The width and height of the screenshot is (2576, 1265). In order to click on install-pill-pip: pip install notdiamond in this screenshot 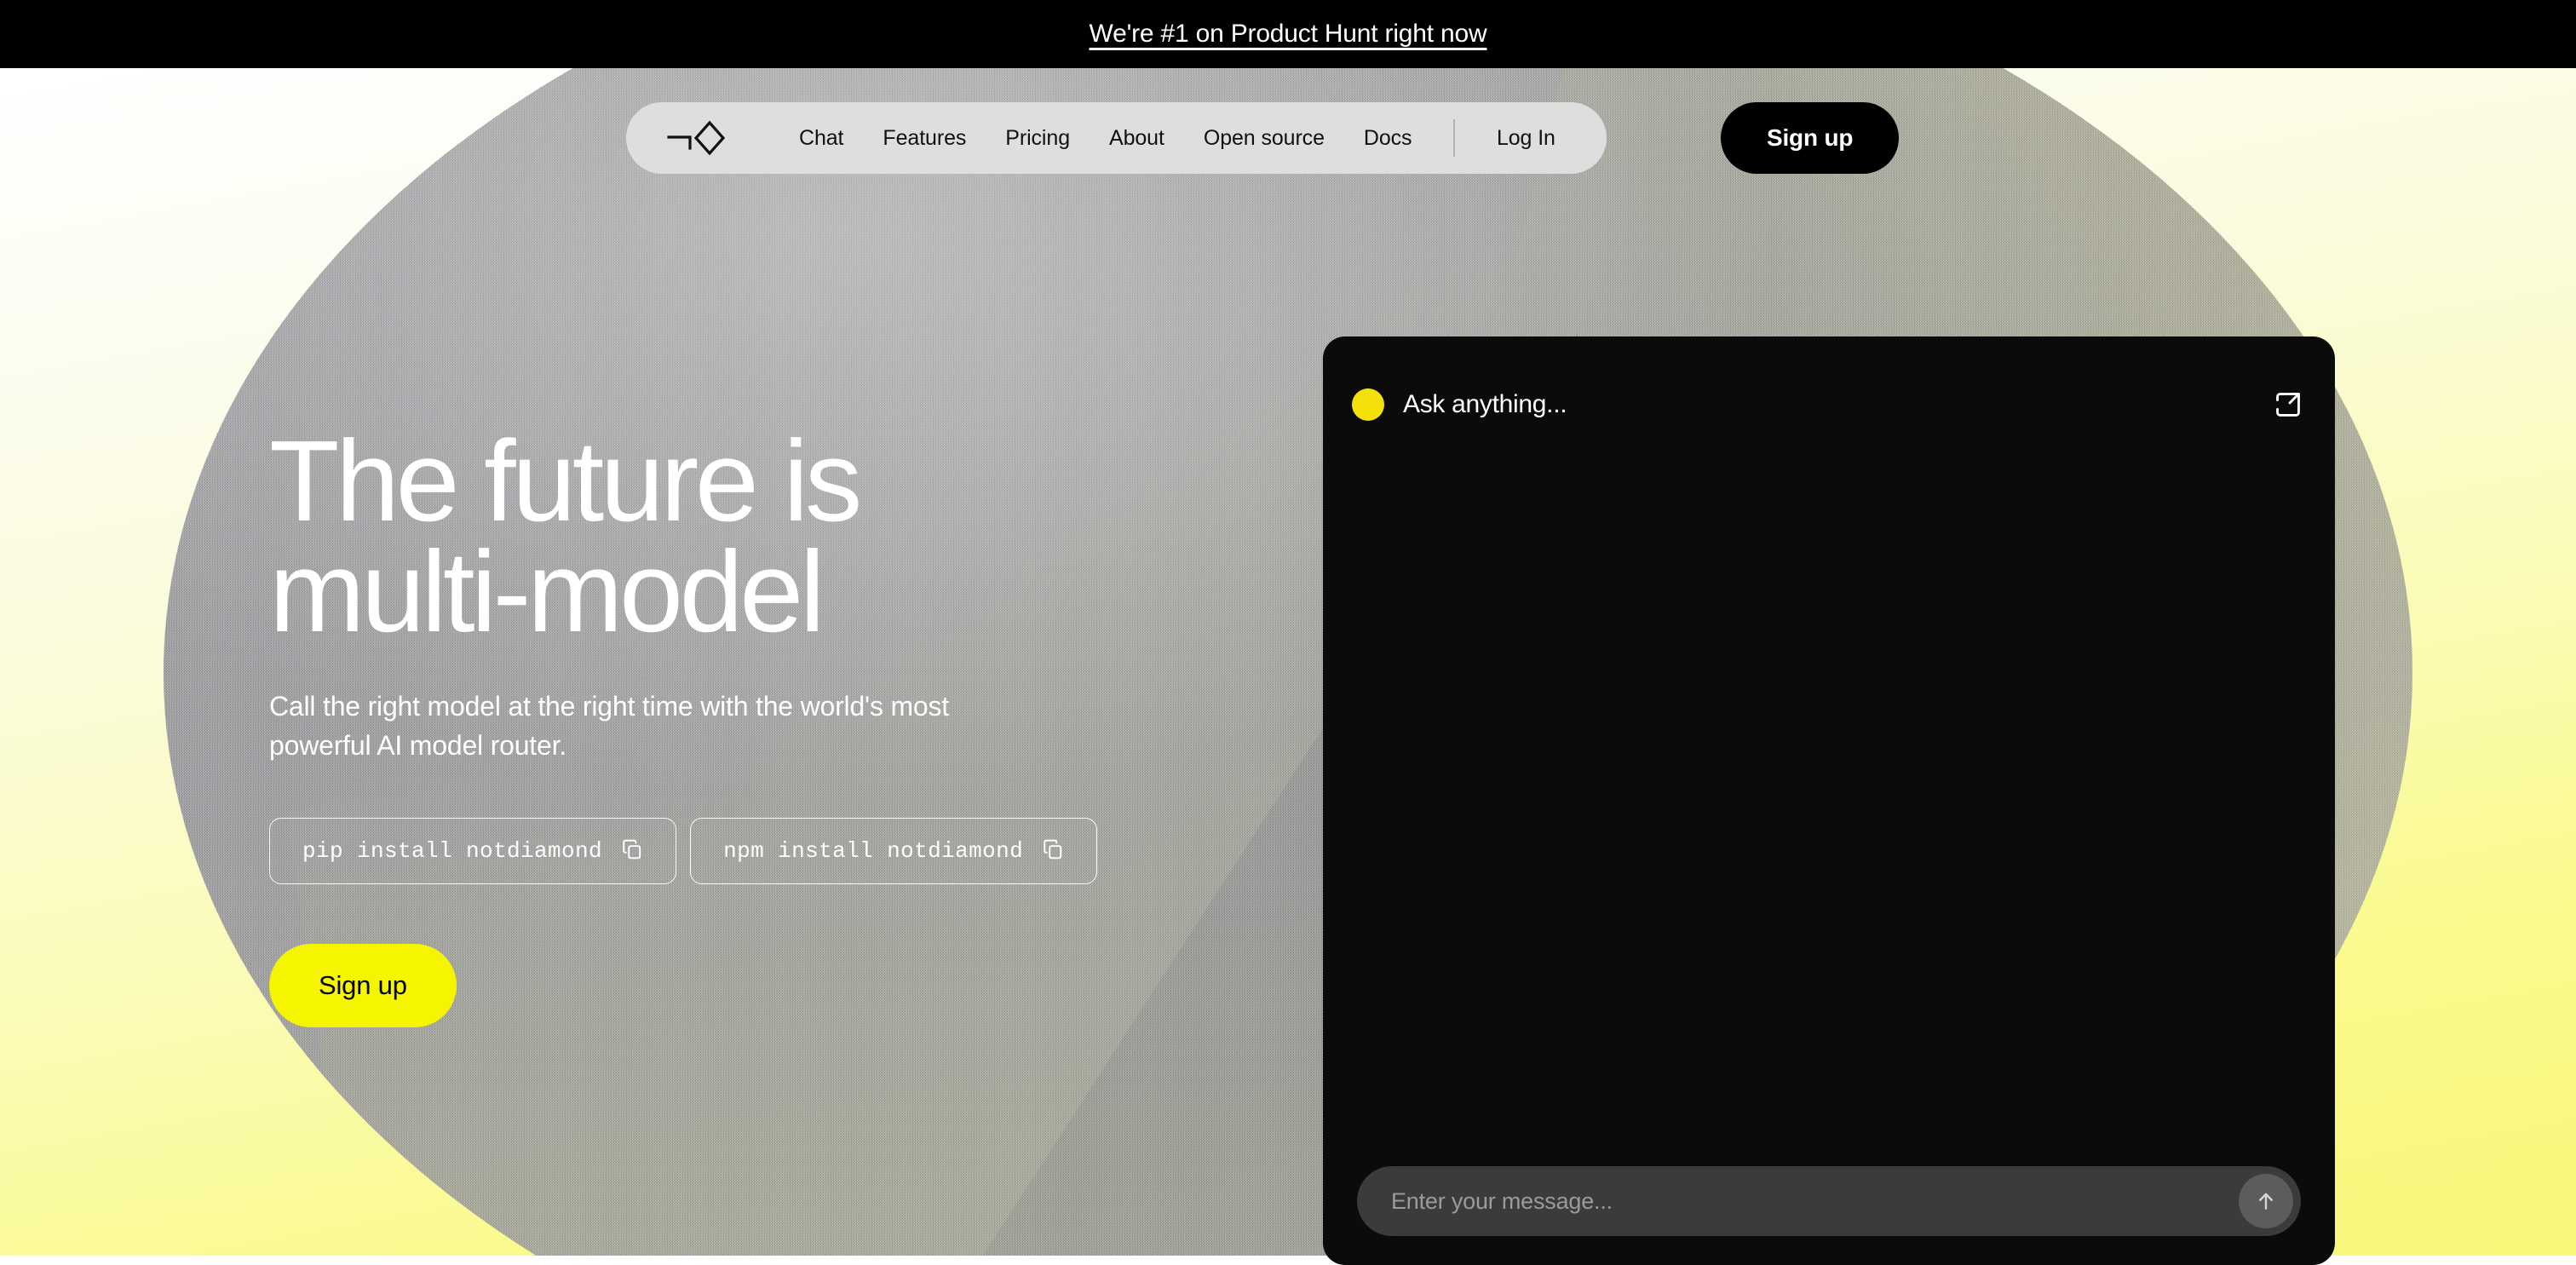, I will do `click(473, 852)`.